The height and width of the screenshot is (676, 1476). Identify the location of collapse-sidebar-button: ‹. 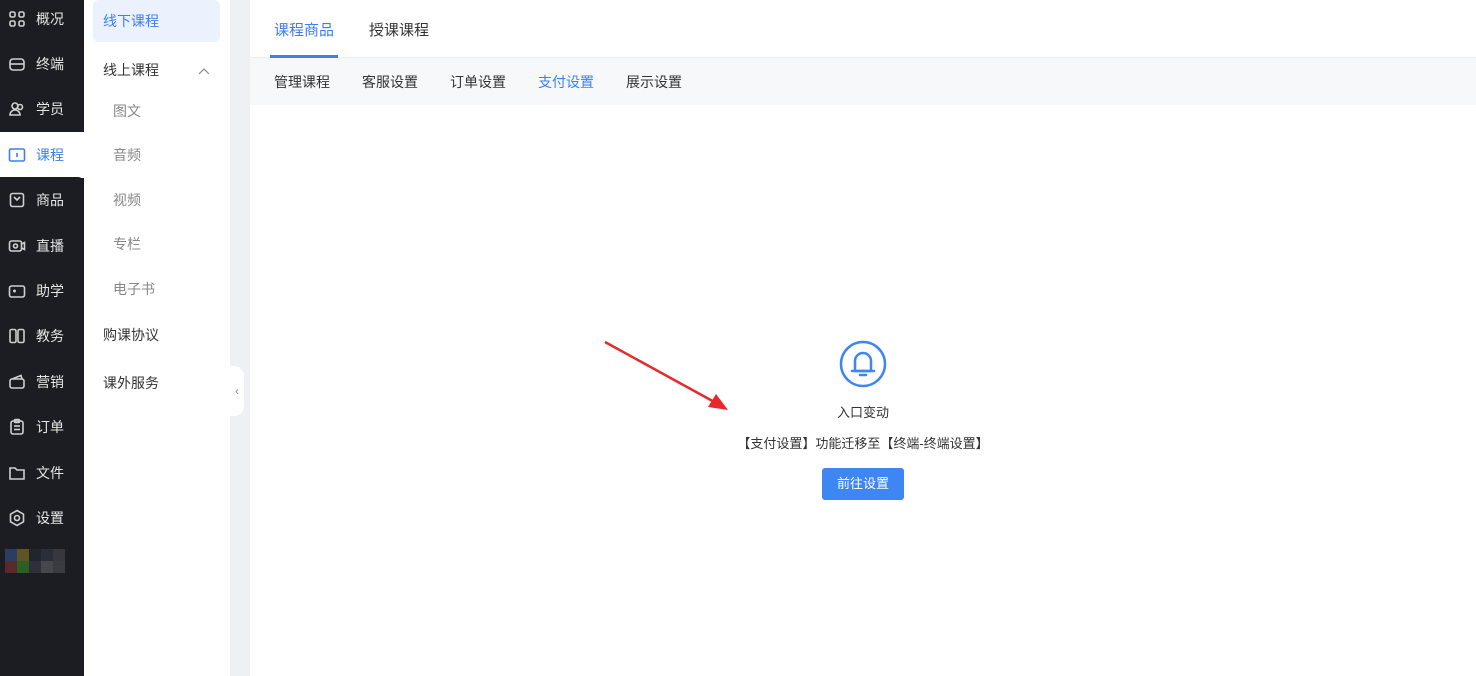
(237, 391).